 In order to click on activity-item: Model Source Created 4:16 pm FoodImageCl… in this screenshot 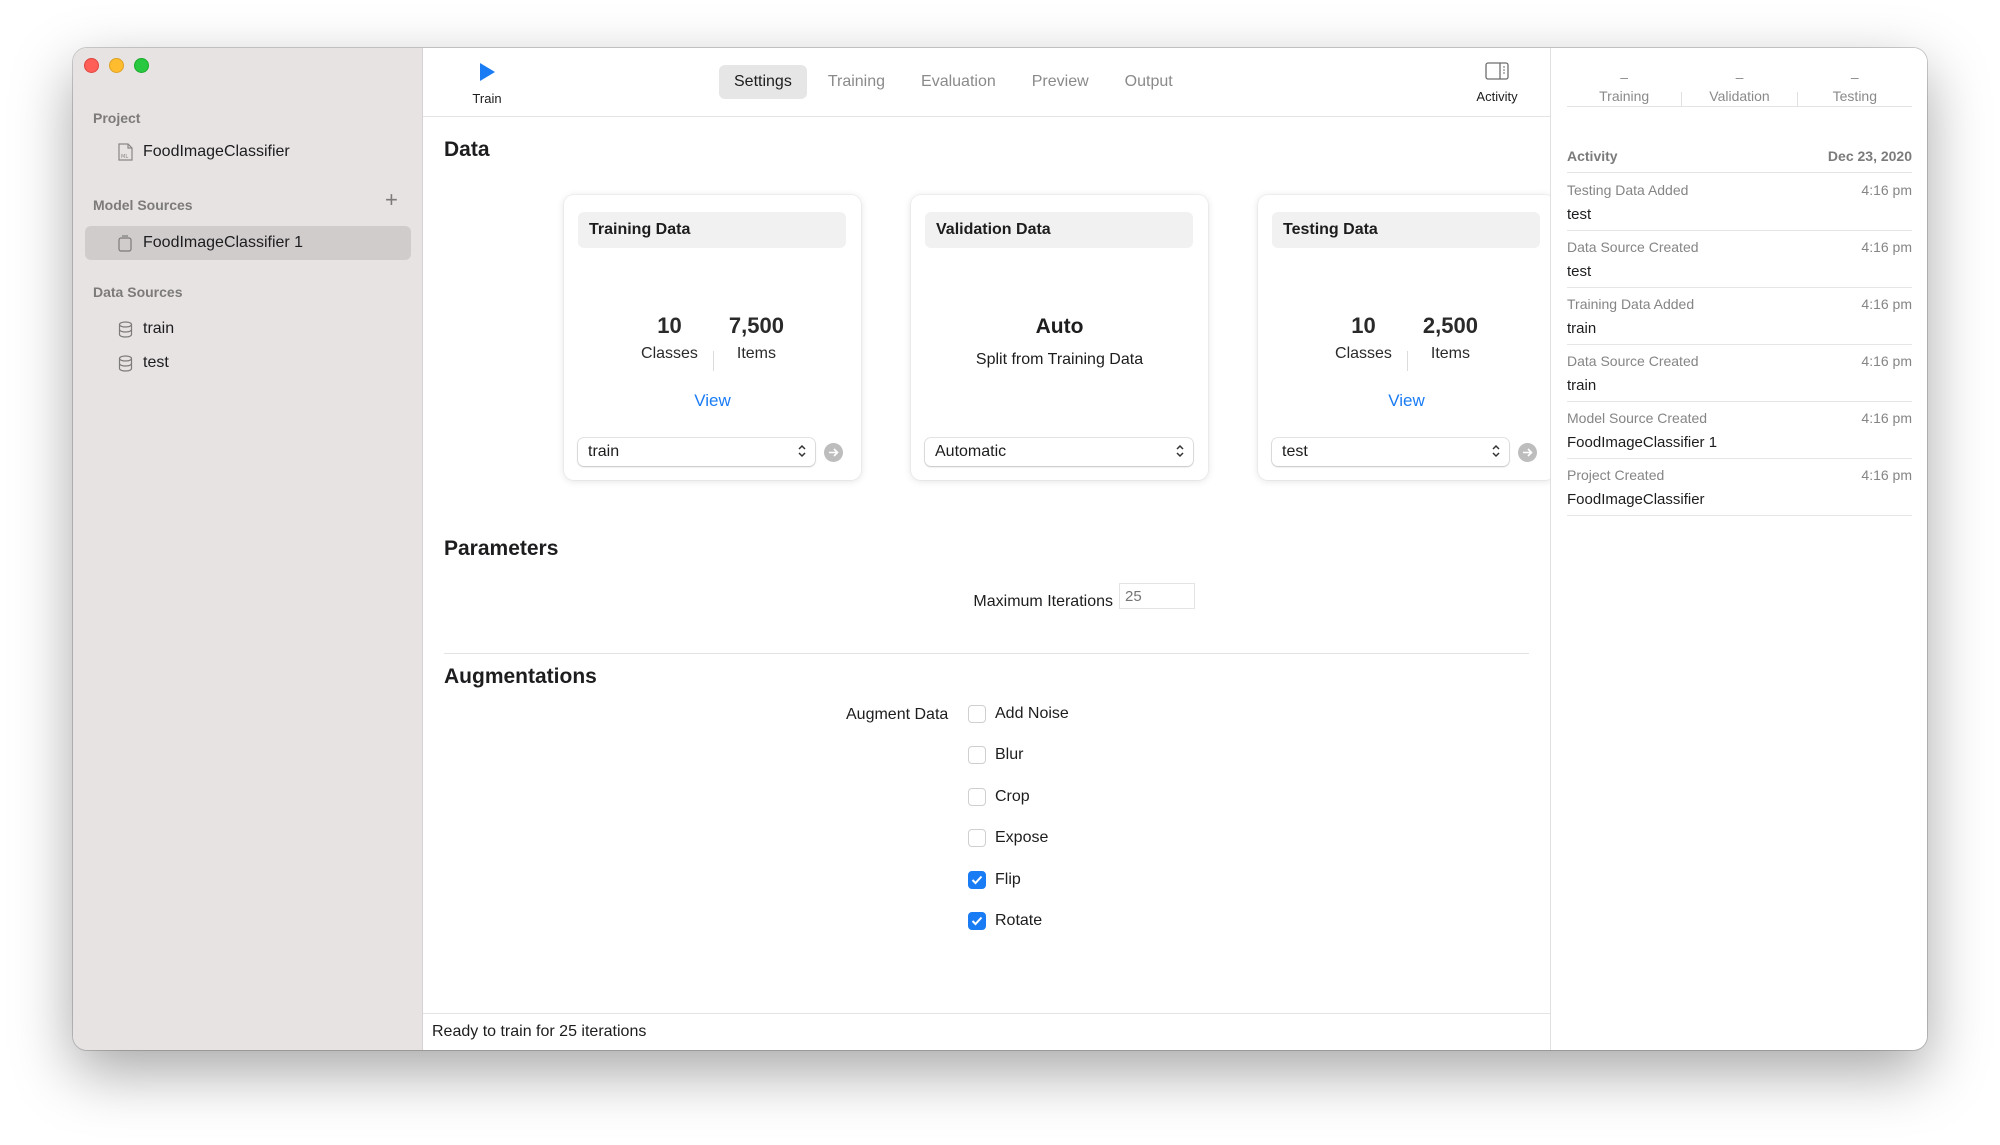, I will do `click(1739, 430)`.